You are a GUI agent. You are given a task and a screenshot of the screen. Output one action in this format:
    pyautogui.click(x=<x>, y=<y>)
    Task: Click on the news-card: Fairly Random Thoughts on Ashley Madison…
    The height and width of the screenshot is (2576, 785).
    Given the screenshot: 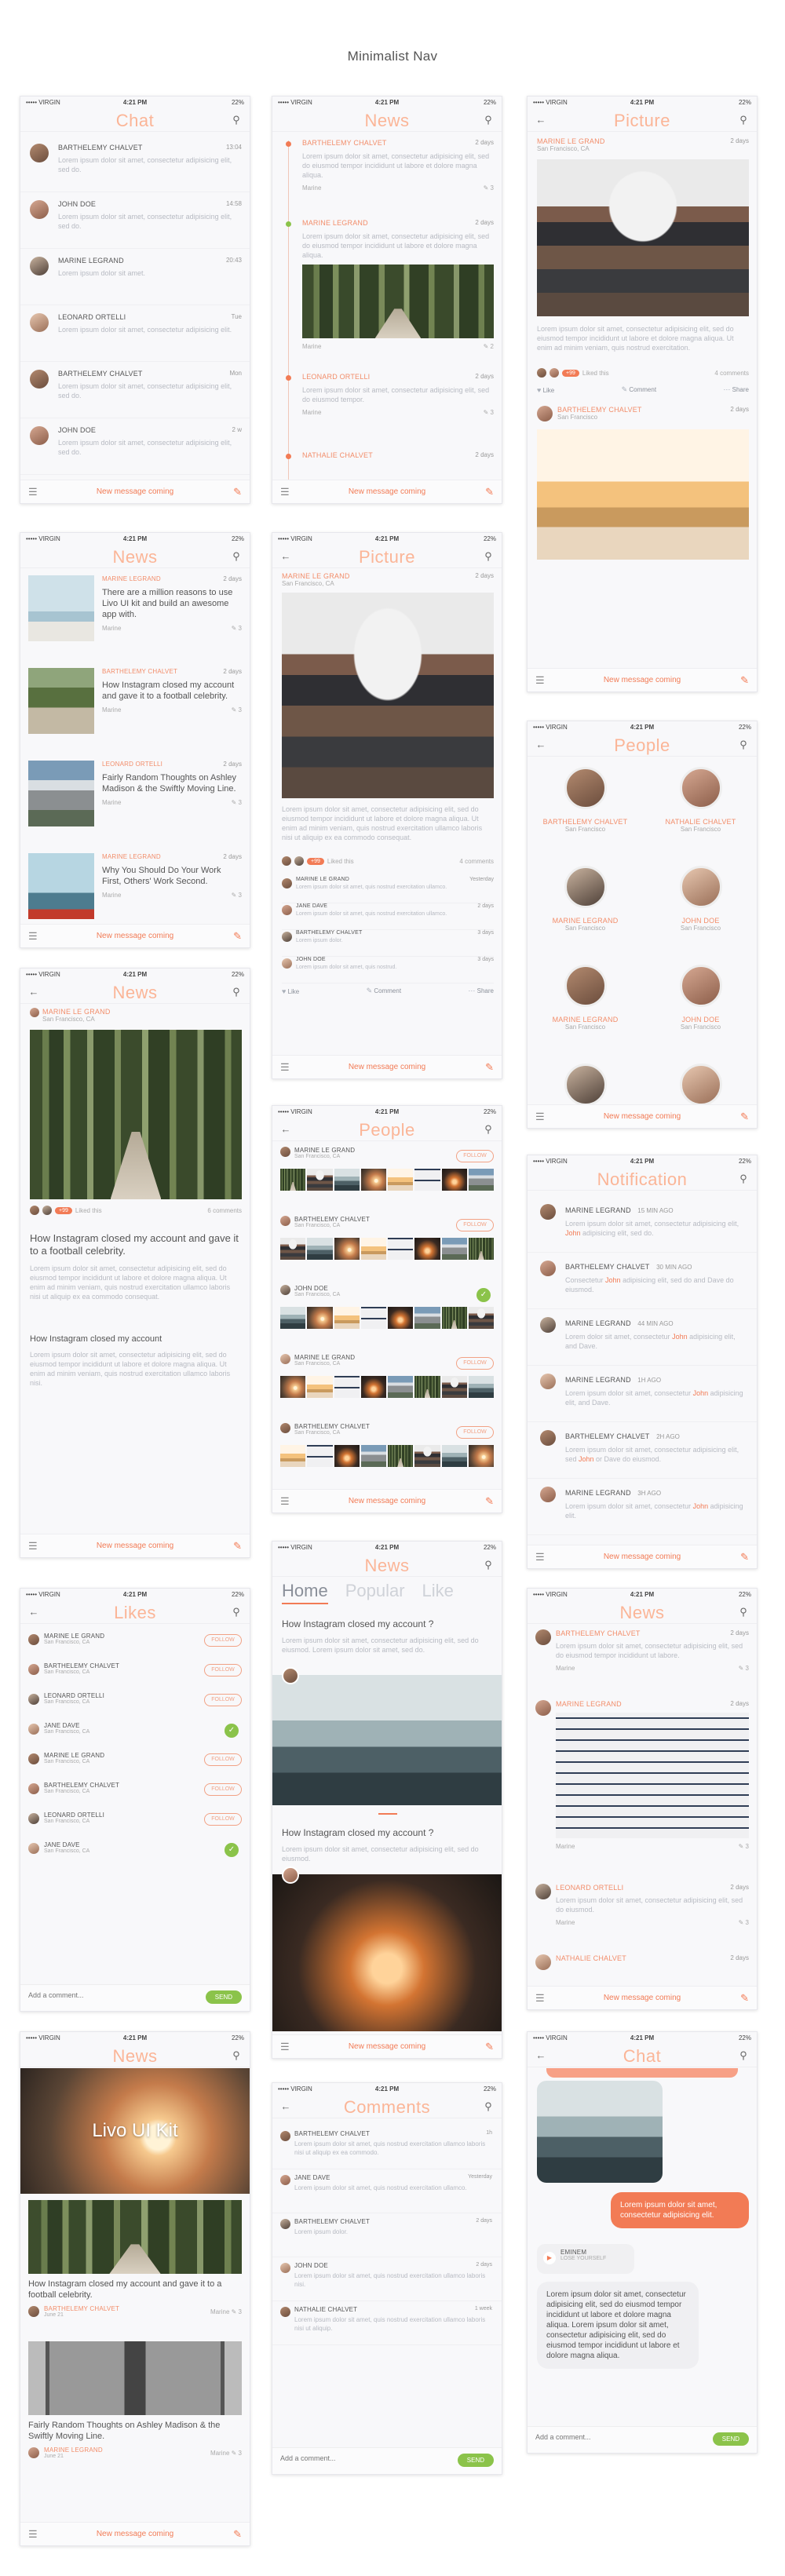 What is the action you would take?
    pyautogui.click(x=135, y=2400)
    